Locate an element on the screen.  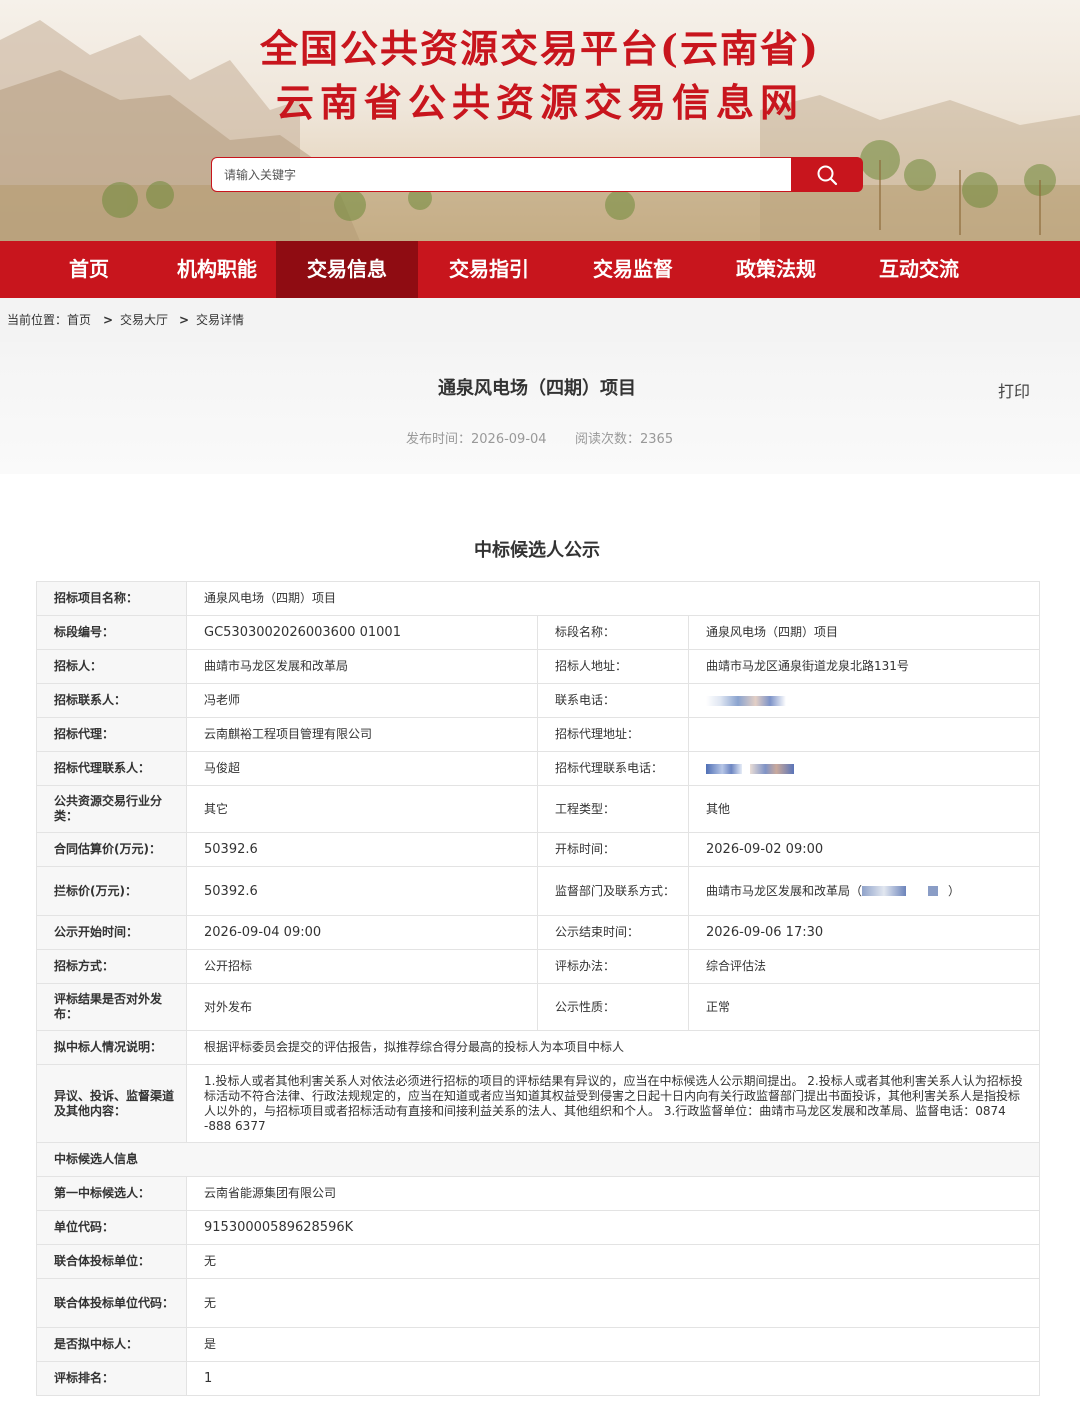
table-row: 招标联系人： 冯老师 联系电话： is located at coordinates (538, 700).